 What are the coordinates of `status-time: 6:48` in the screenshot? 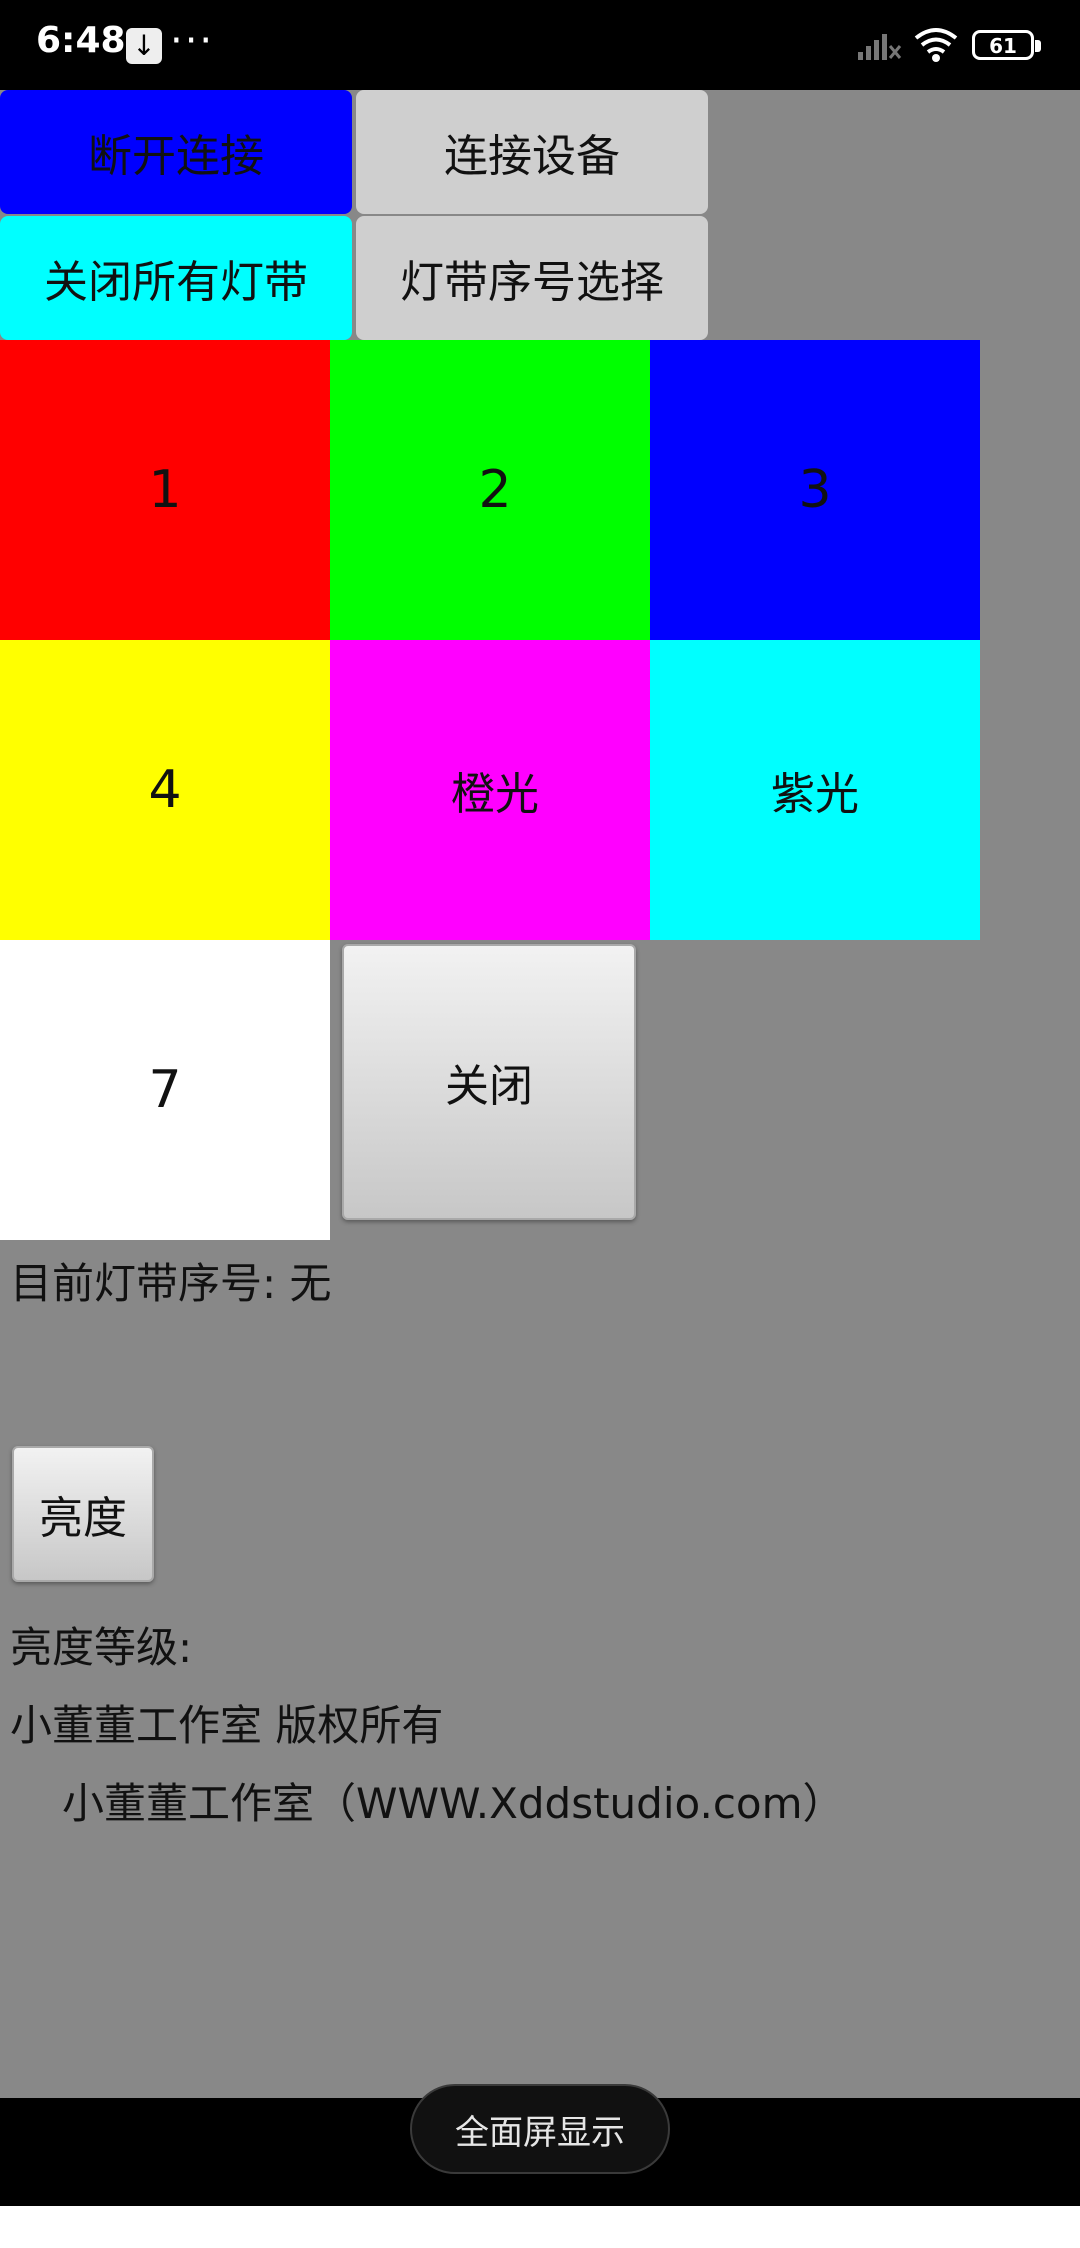 It's located at (81, 40).